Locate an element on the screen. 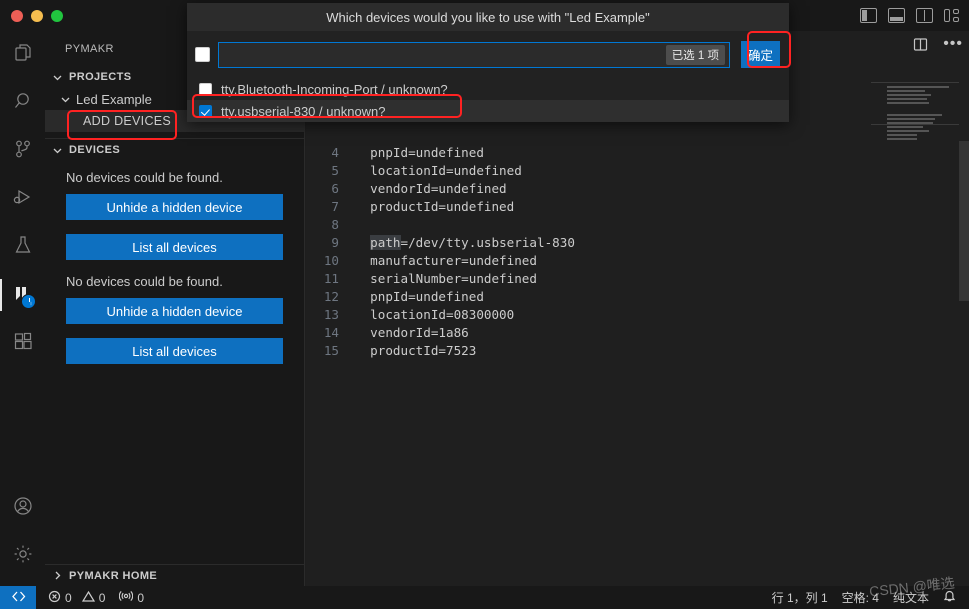 Image resolution: width=969 pixels, height=609 pixels. confirm-button: 确定 is located at coordinates (760, 54).